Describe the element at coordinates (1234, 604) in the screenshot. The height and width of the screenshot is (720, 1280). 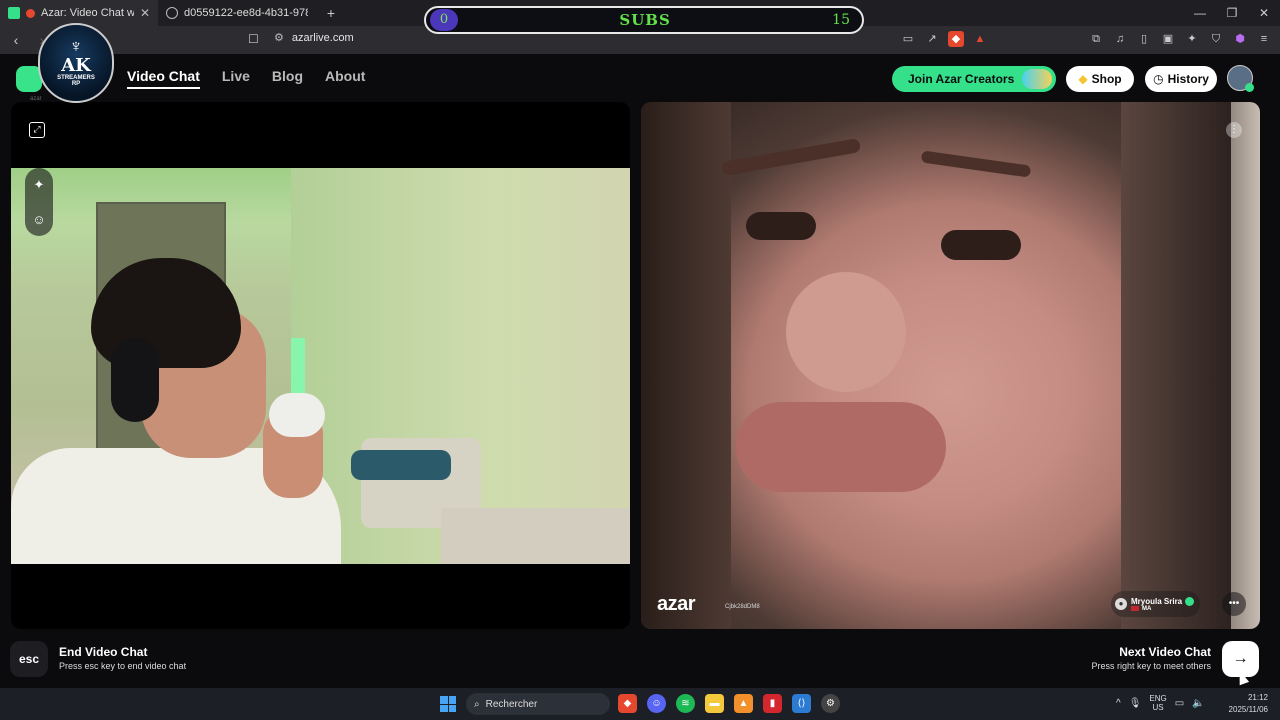
I see `chat-message-button: •••` at that location.